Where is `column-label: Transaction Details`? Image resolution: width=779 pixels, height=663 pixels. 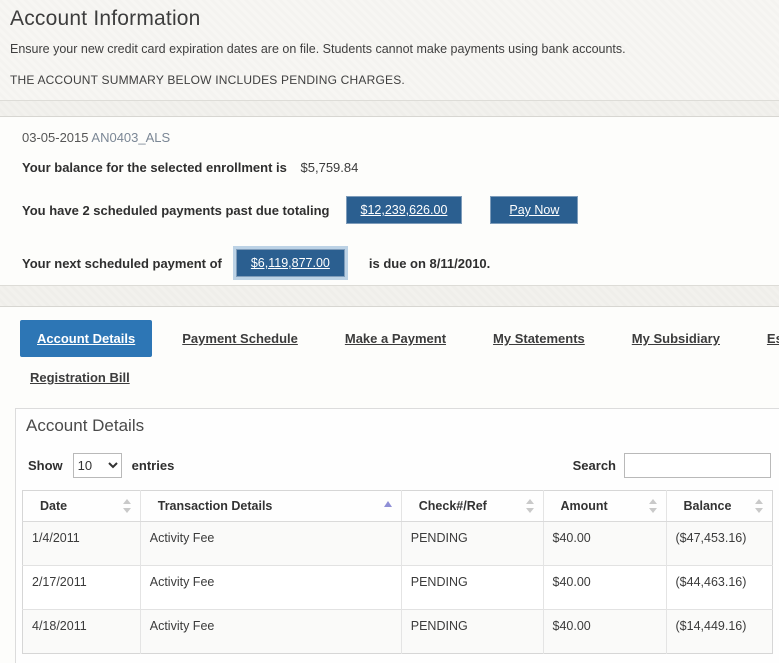
column-label: Transaction Details is located at coordinates (215, 506).